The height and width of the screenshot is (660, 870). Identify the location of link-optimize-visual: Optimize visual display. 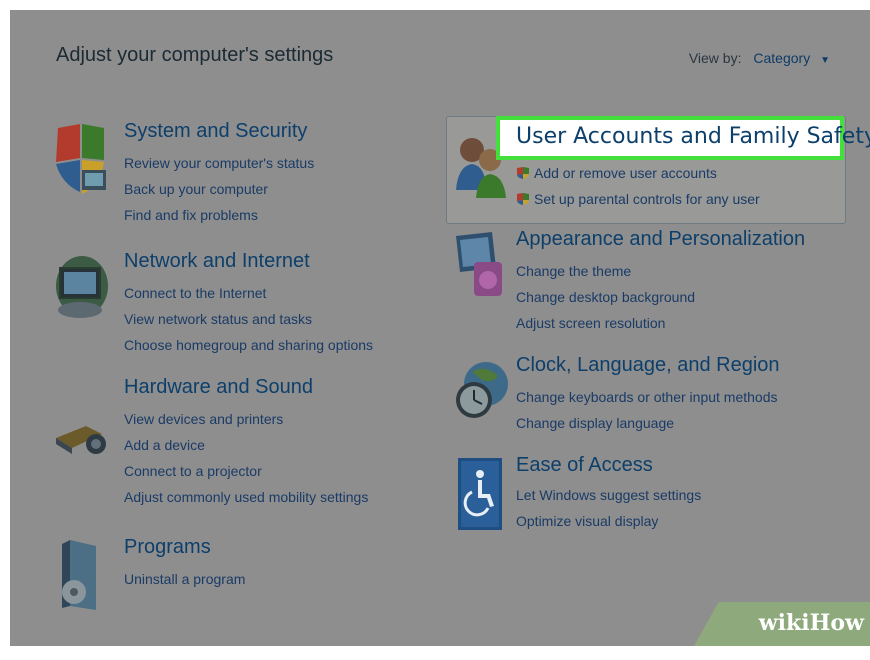
(608, 521).